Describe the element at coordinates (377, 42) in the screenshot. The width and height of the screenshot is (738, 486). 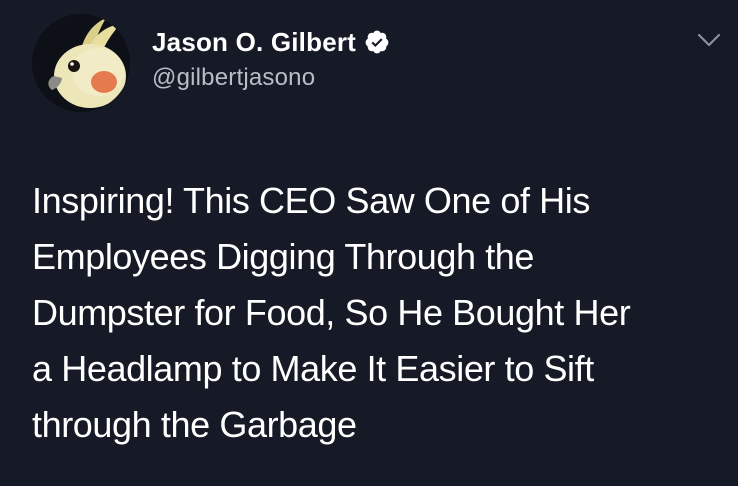
I see `verified-badge-icon` at that location.